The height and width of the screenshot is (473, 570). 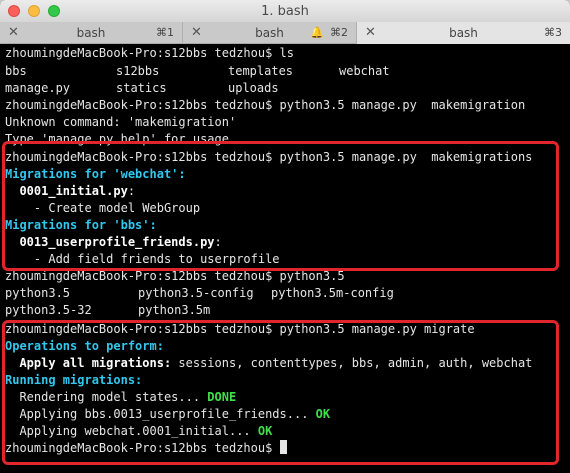 I want to click on ls-output-row: bbs s12bbs templates webchat, so click(x=285, y=71).